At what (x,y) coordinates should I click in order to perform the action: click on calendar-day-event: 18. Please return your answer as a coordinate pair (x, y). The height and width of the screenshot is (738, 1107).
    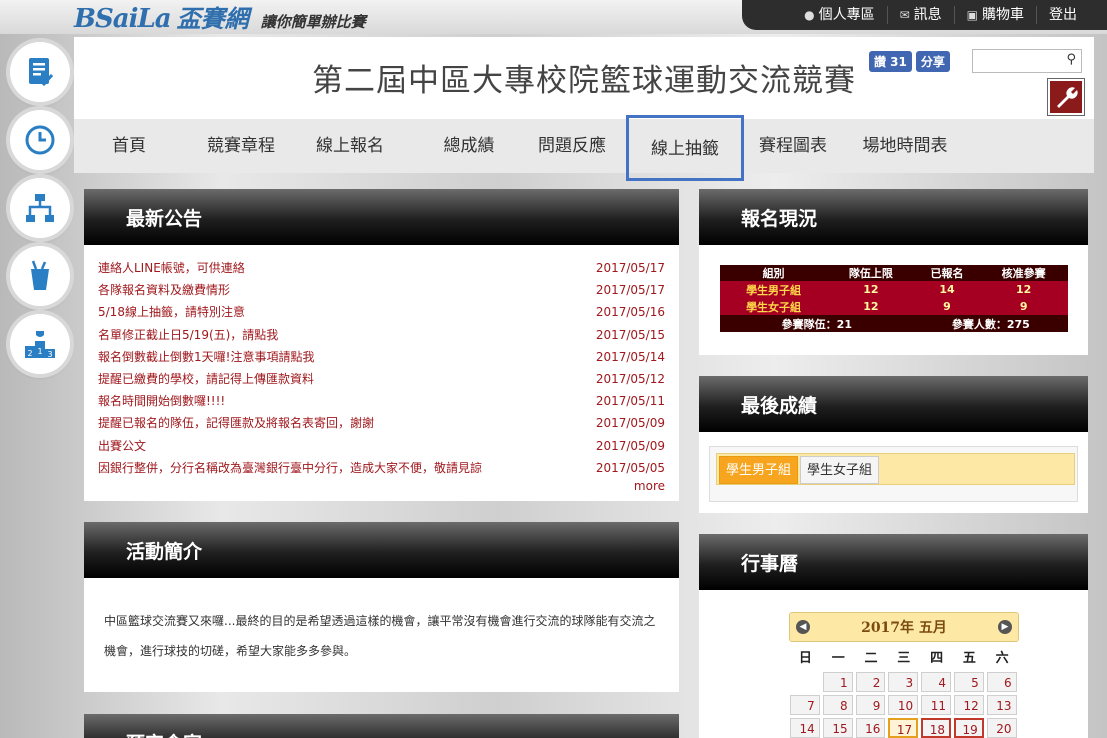
    Looking at the image, I should click on (936, 728).